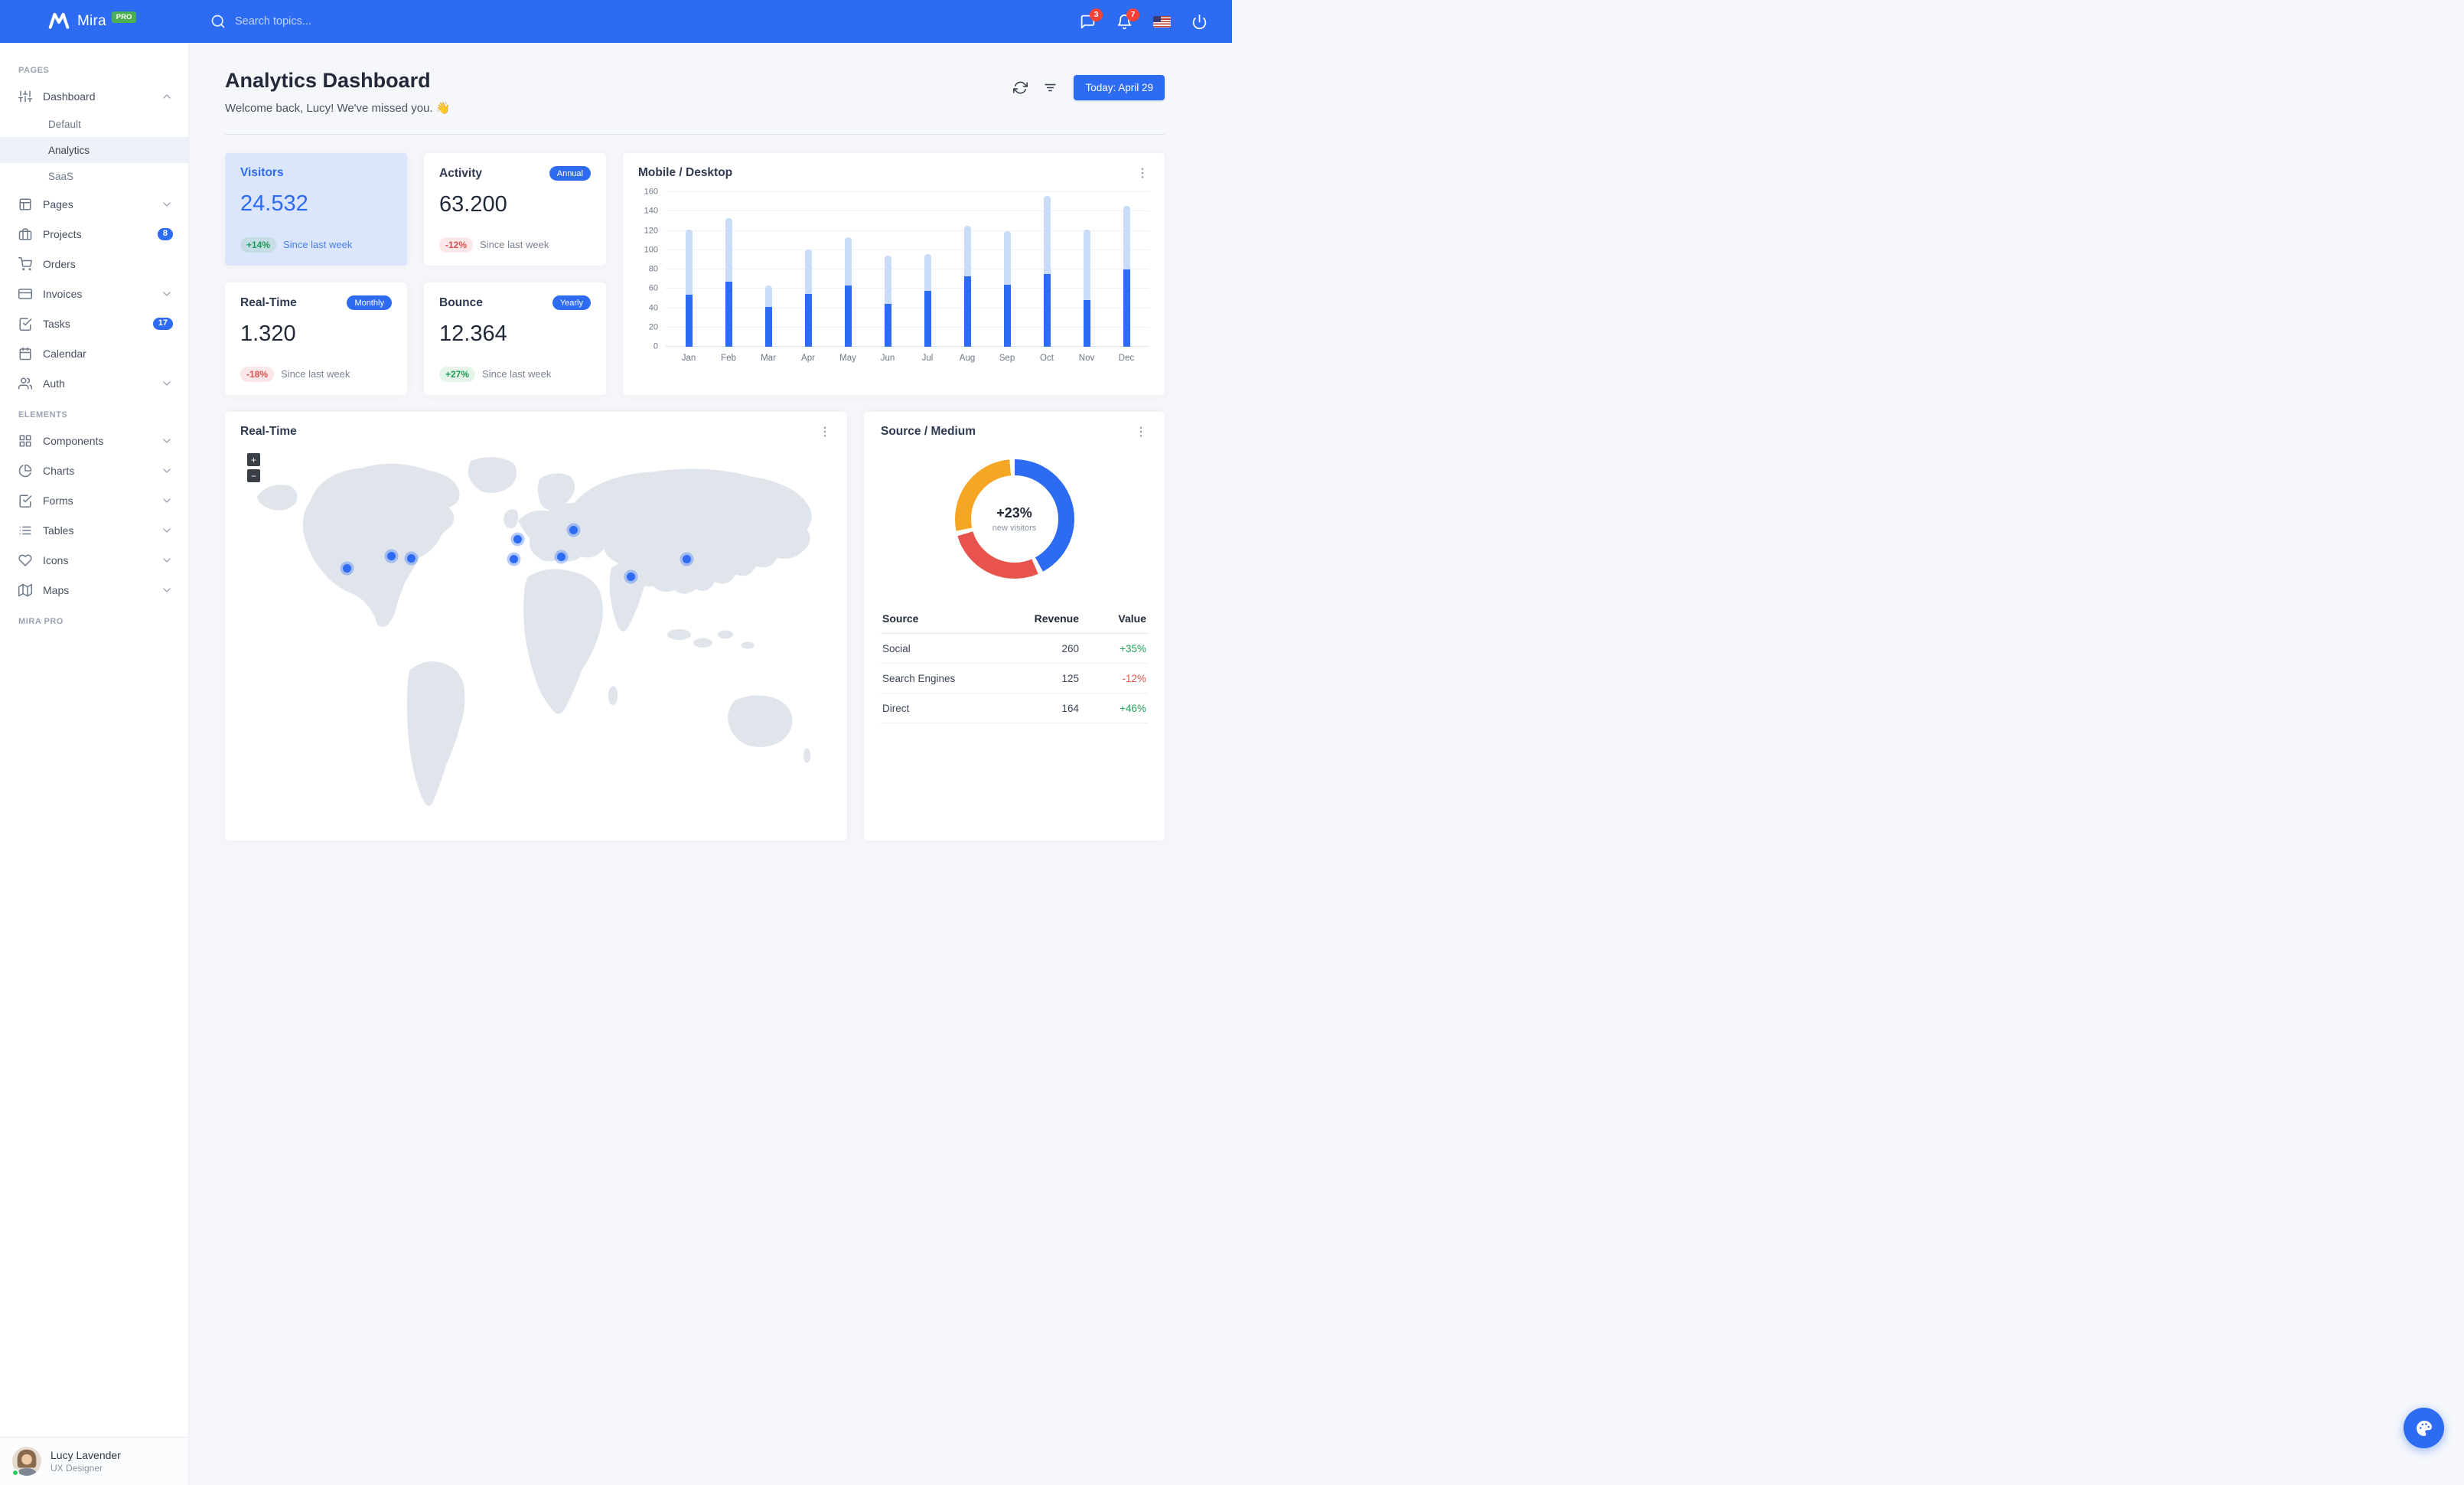 This screenshot has width=2464, height=1485. Describe the element at coordinates (25, 204) in the screenshot. I see `layout-icon` at that location.